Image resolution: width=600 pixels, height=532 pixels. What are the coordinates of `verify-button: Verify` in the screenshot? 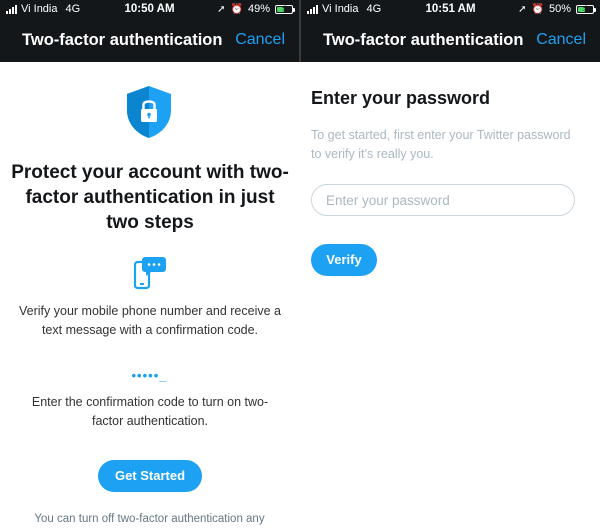 It's located at (344, 260).